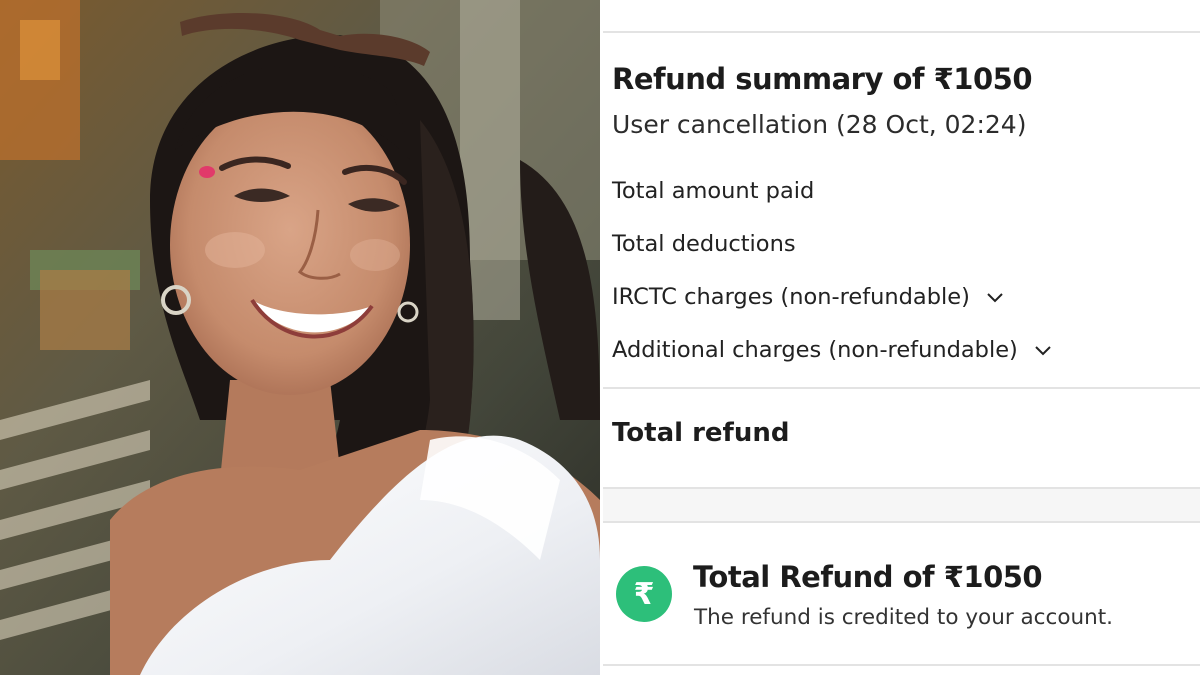 The height and width of the screenshot is (675, 1200). I want to click on total-amount-paid-label: Total amount paid, so click(713, 191).